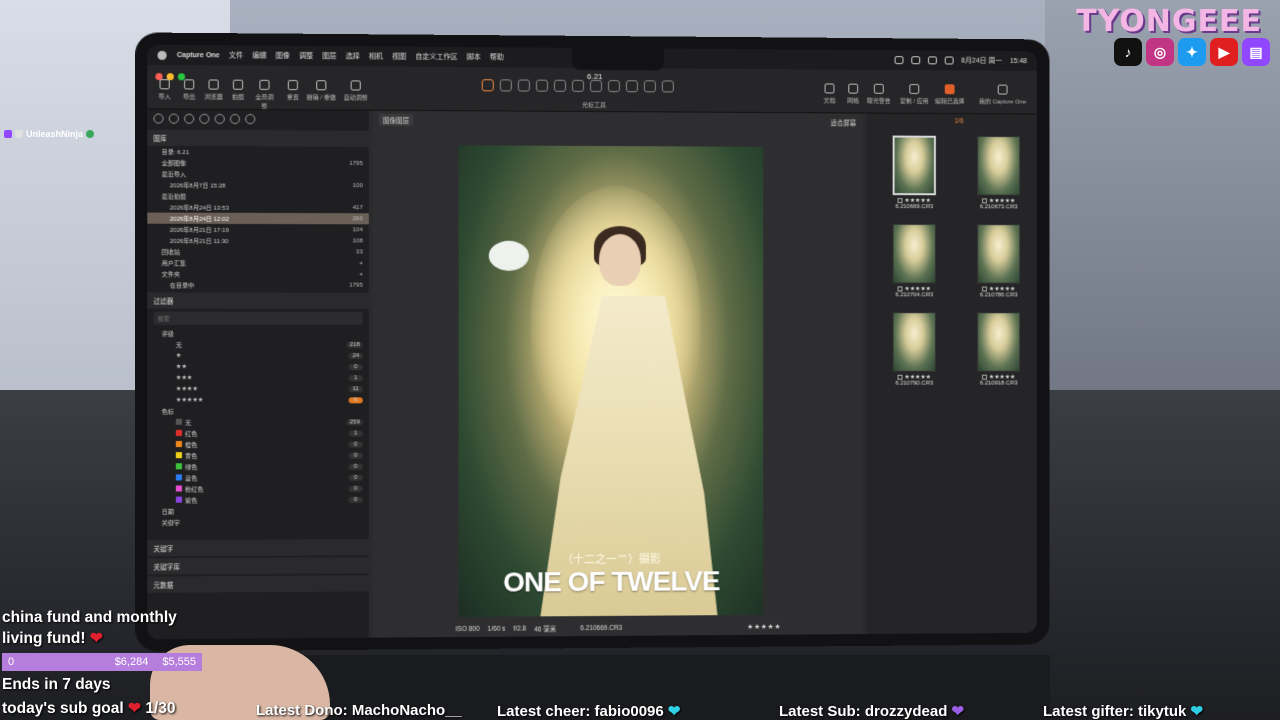  What do you see at coordinates (613, 86) in the screenshot?
I see `gradient-tool-icon` at bounding box center [613, 86].